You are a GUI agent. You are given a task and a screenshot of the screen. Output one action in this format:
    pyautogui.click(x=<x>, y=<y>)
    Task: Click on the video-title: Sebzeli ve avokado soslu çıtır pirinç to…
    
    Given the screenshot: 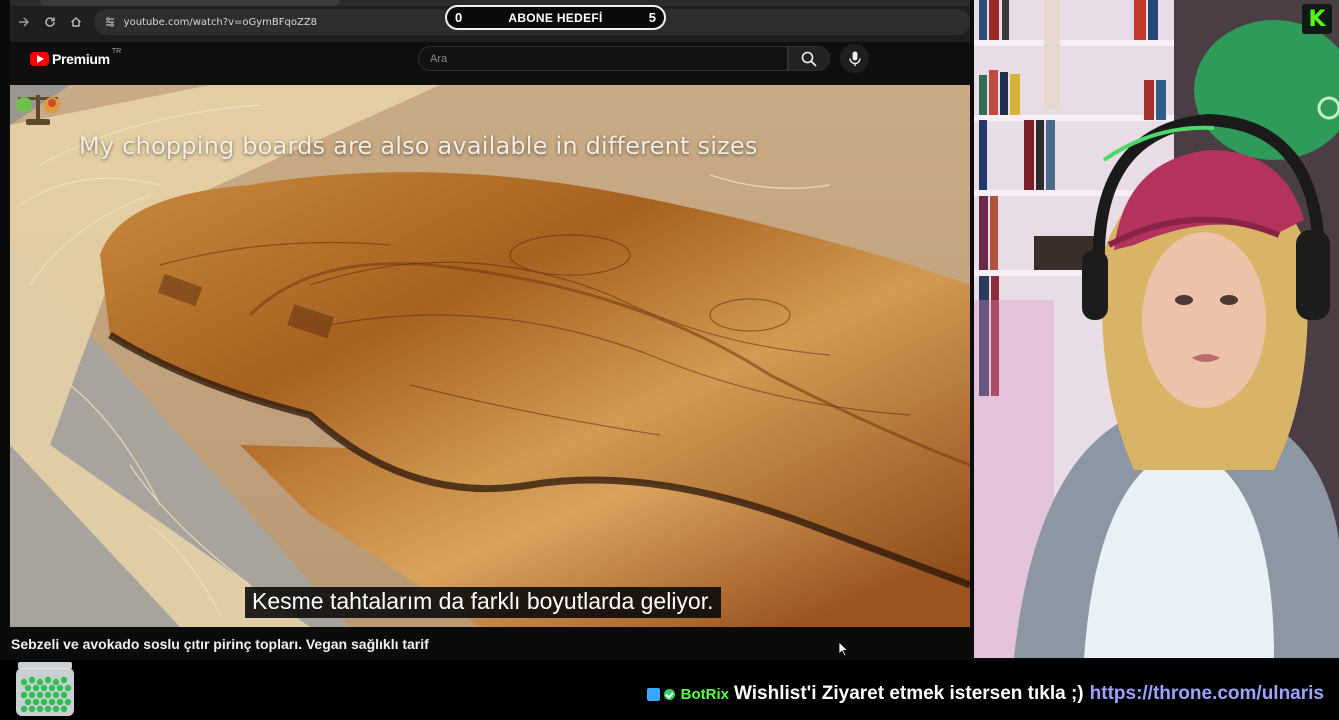 What is the action you would take?
    pyautogui.click(x=220, y=644)
    